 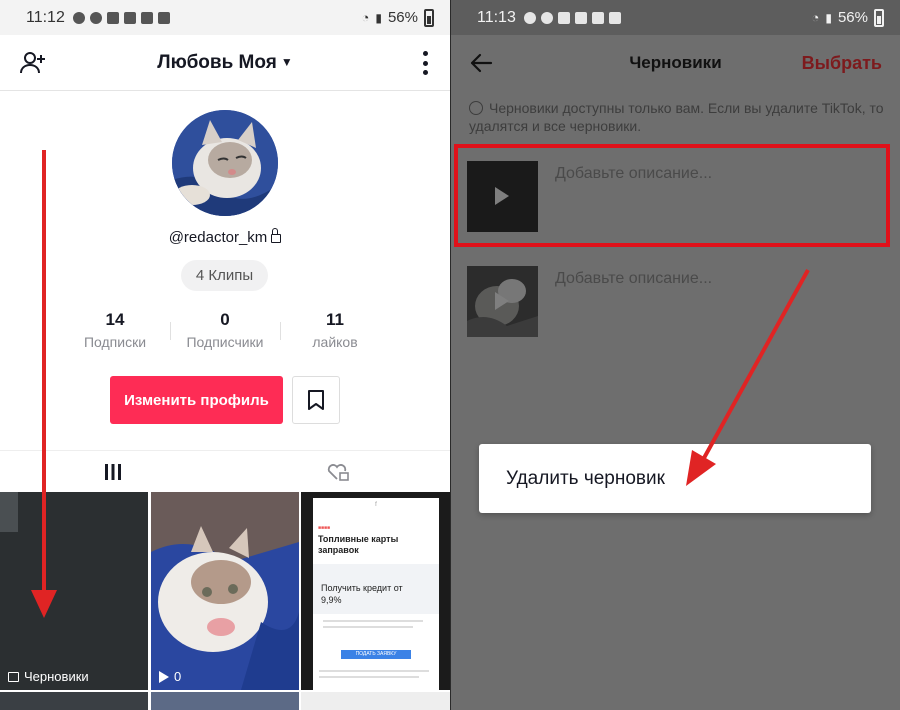 I want to click on status-bar: 11:13 ◔ ▮ 56%, so click(x=675, y=17).